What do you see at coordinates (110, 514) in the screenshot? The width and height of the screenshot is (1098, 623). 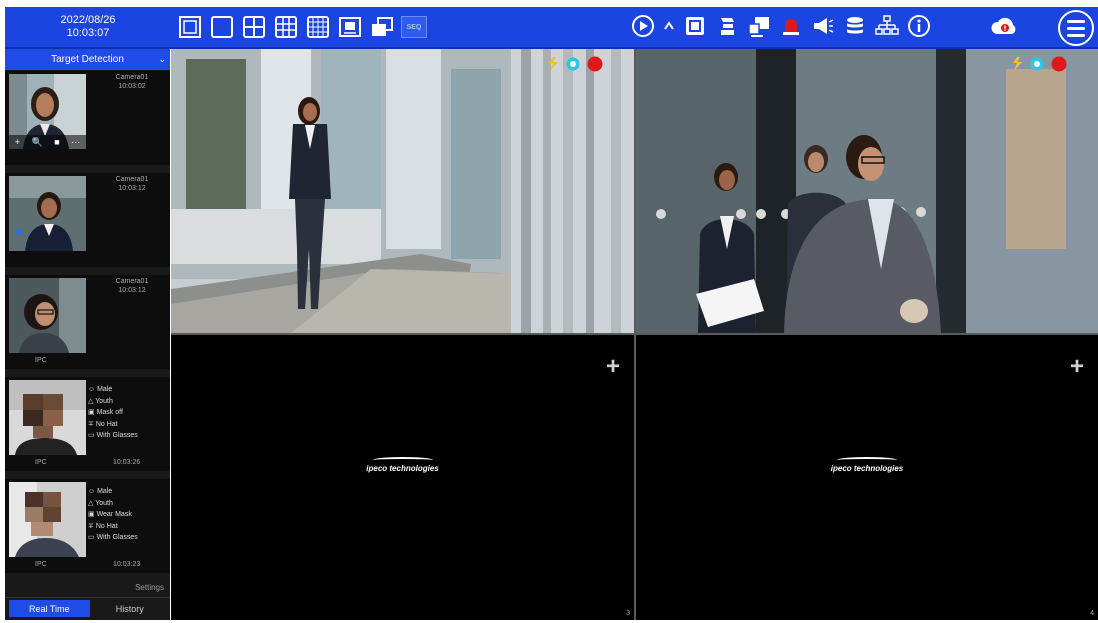 I see `mask-attr: ▣ Wear Mask` at bounding box center [110, 514].